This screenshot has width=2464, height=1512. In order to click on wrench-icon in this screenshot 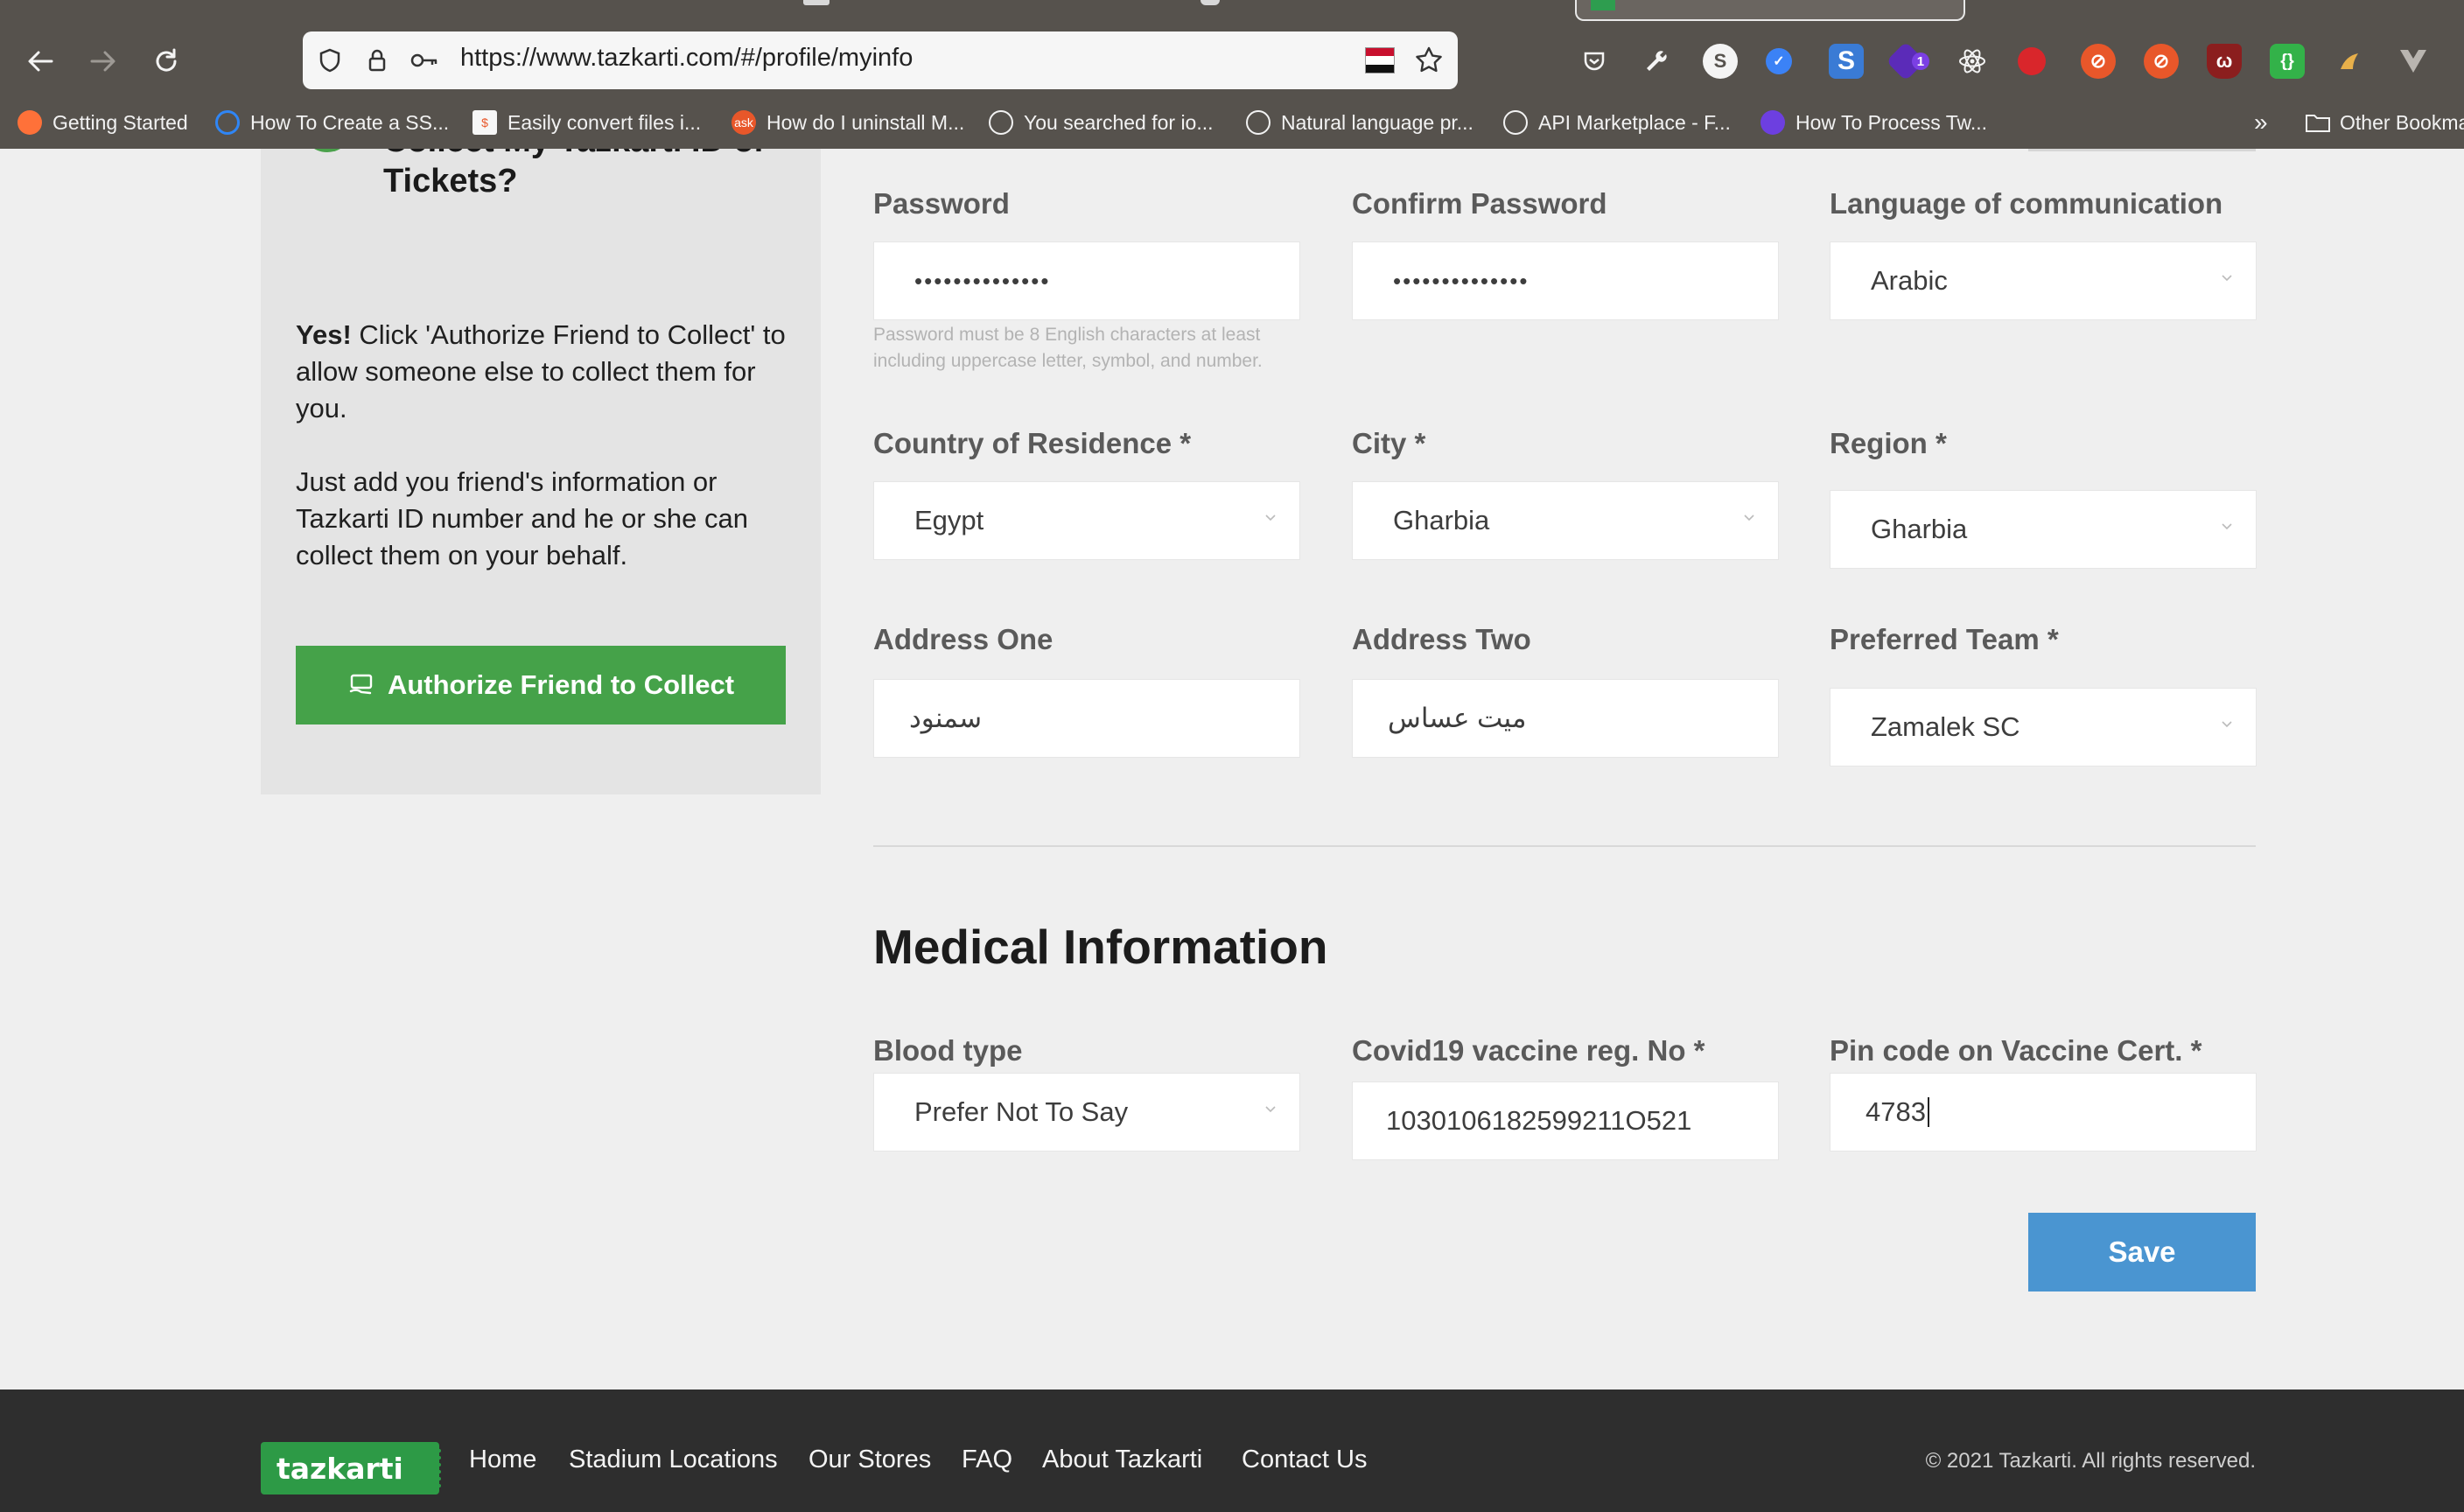, I will do `click(1657, 61)`.